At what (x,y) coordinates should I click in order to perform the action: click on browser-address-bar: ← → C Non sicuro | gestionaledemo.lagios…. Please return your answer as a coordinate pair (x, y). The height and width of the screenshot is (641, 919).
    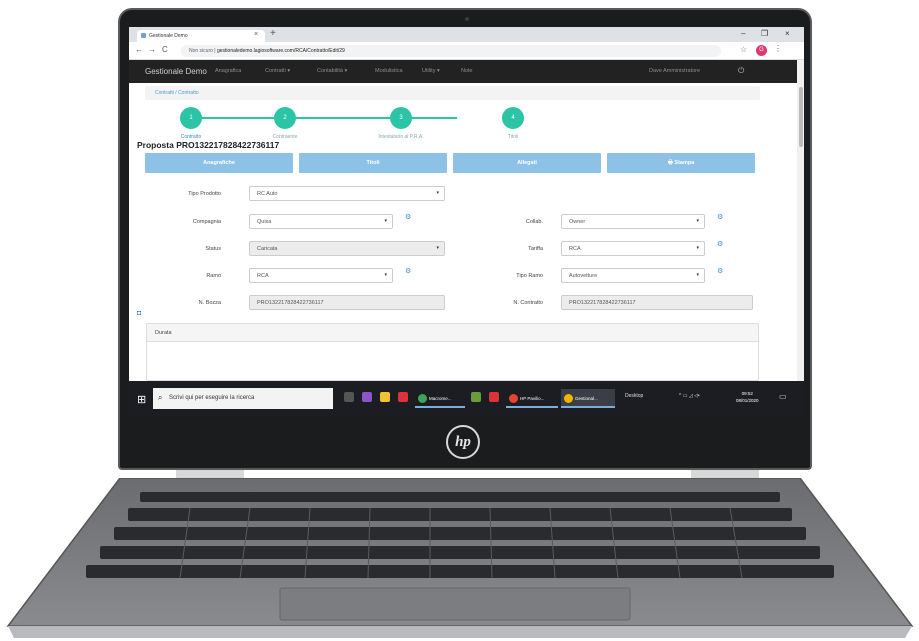
    Looking at the image, I should click on (466, 51).